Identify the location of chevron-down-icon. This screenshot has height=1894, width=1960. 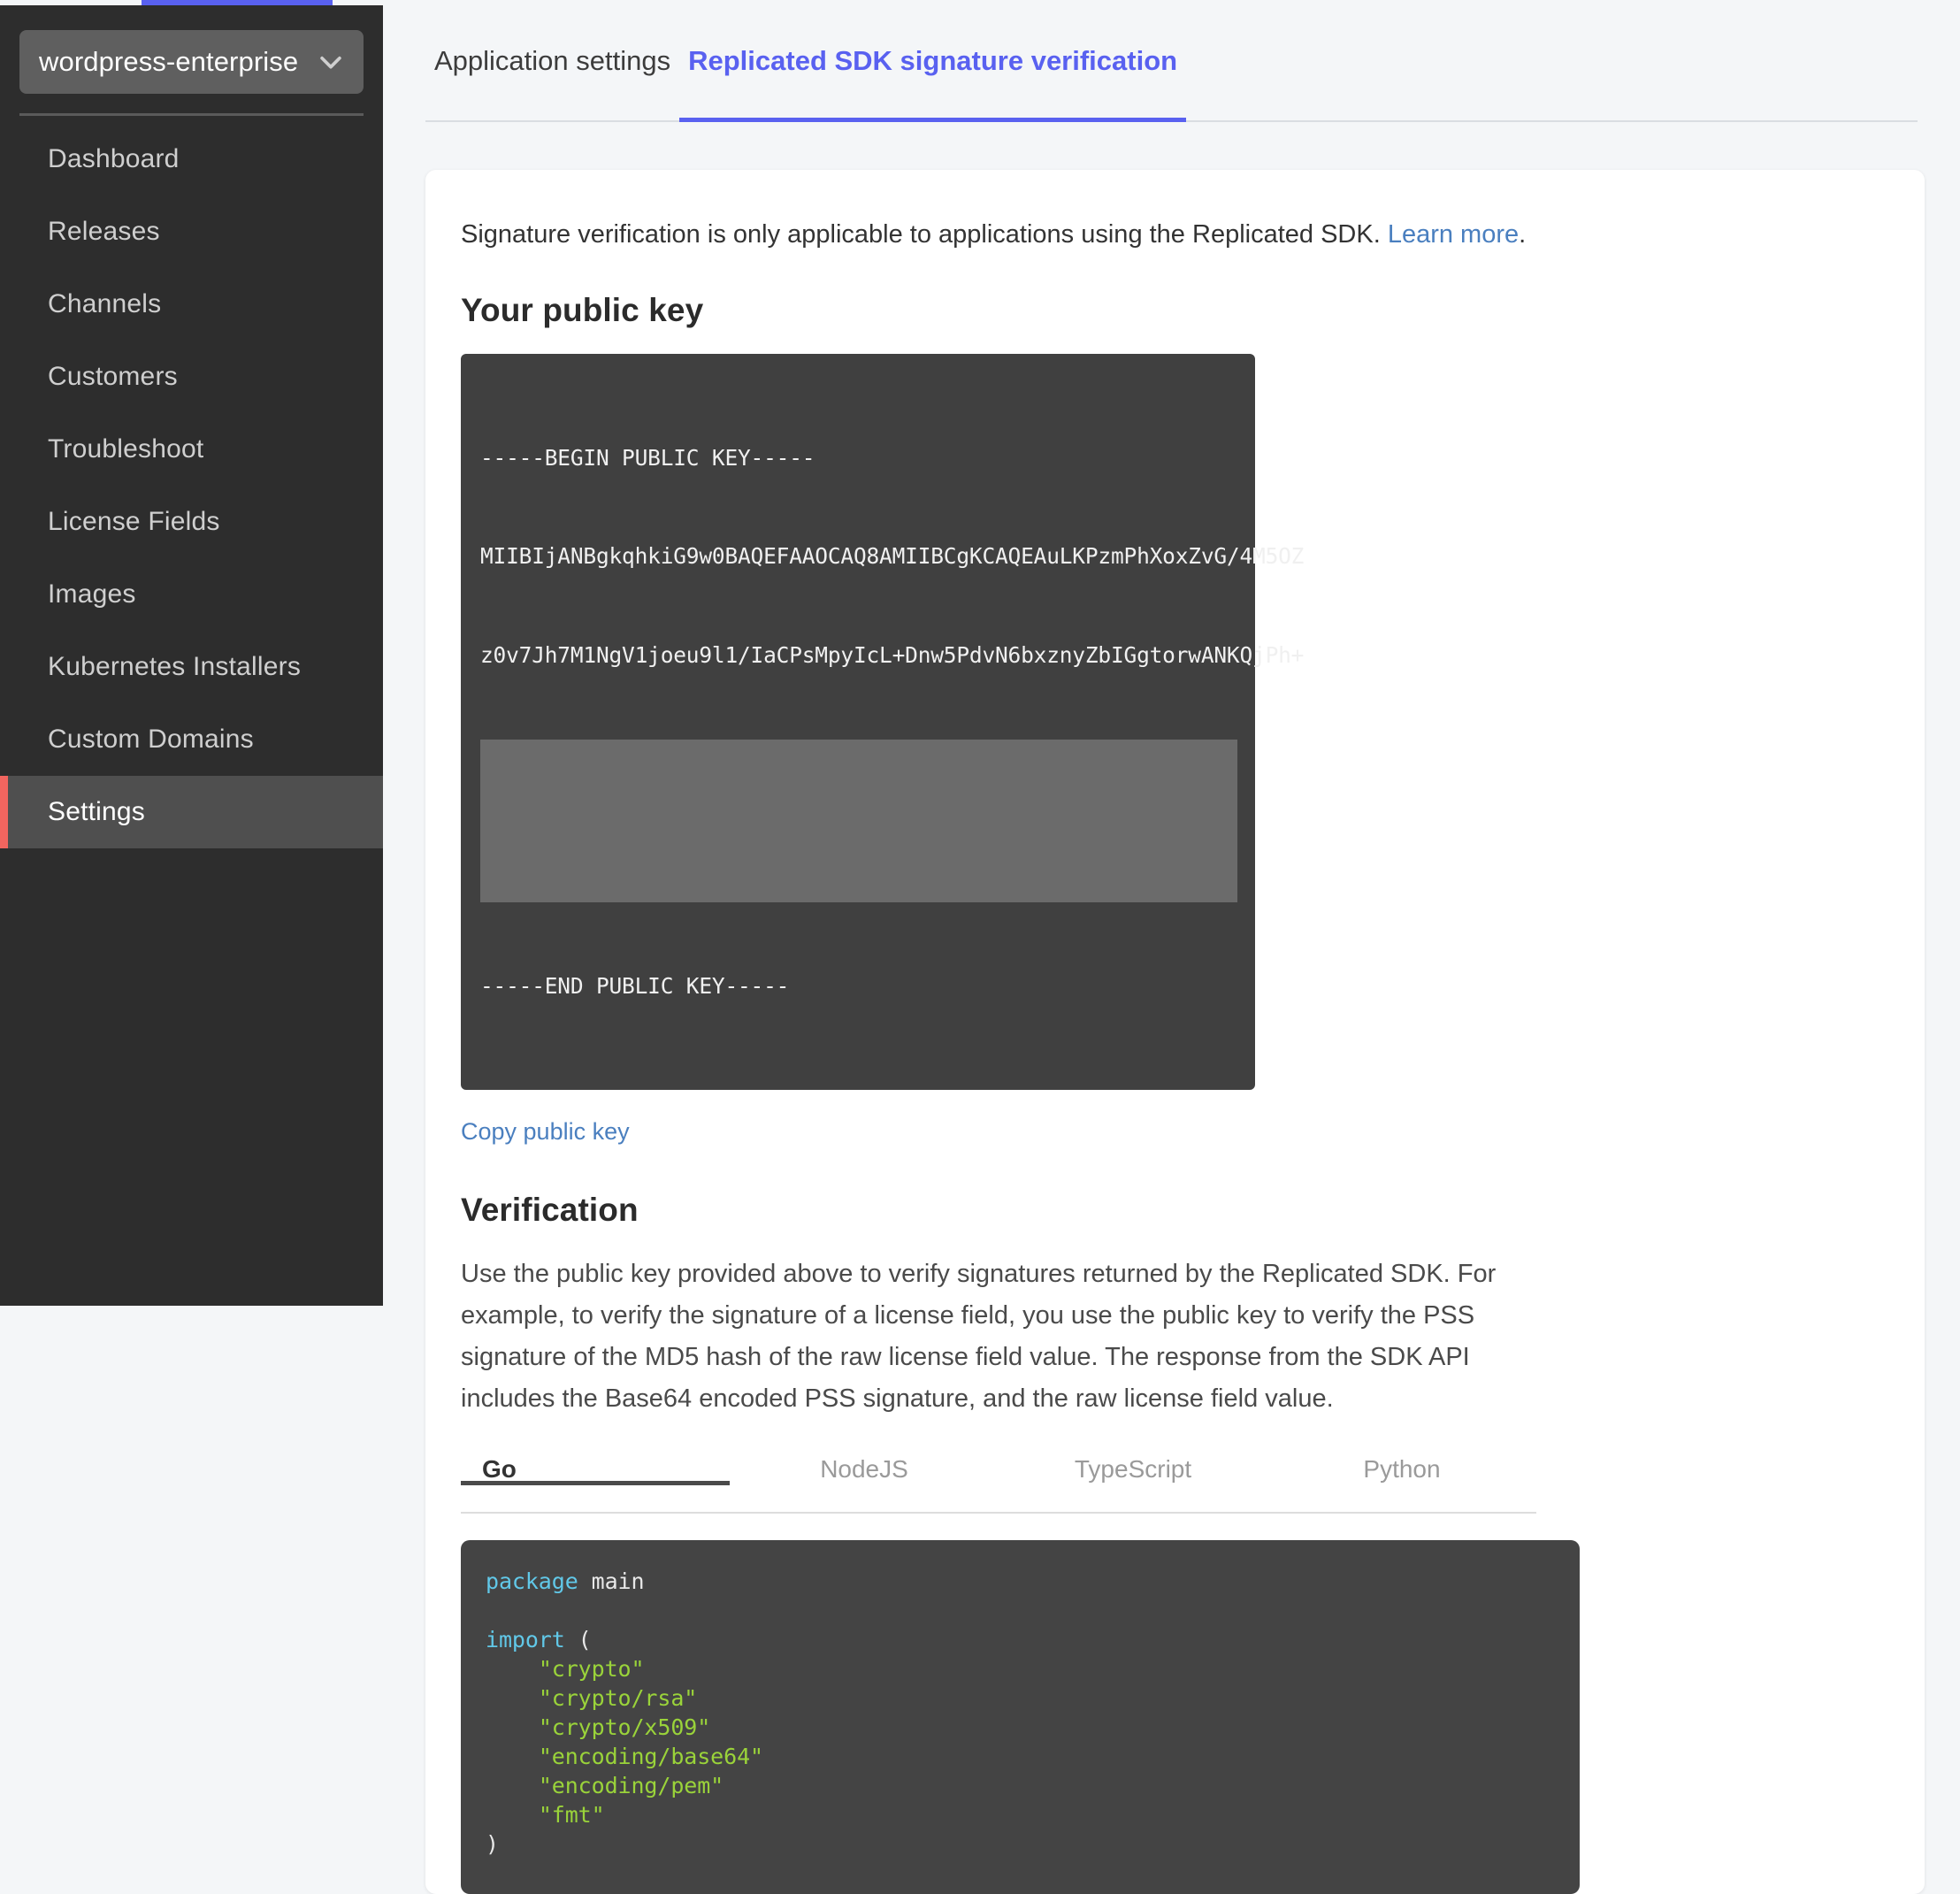
(331, 62).